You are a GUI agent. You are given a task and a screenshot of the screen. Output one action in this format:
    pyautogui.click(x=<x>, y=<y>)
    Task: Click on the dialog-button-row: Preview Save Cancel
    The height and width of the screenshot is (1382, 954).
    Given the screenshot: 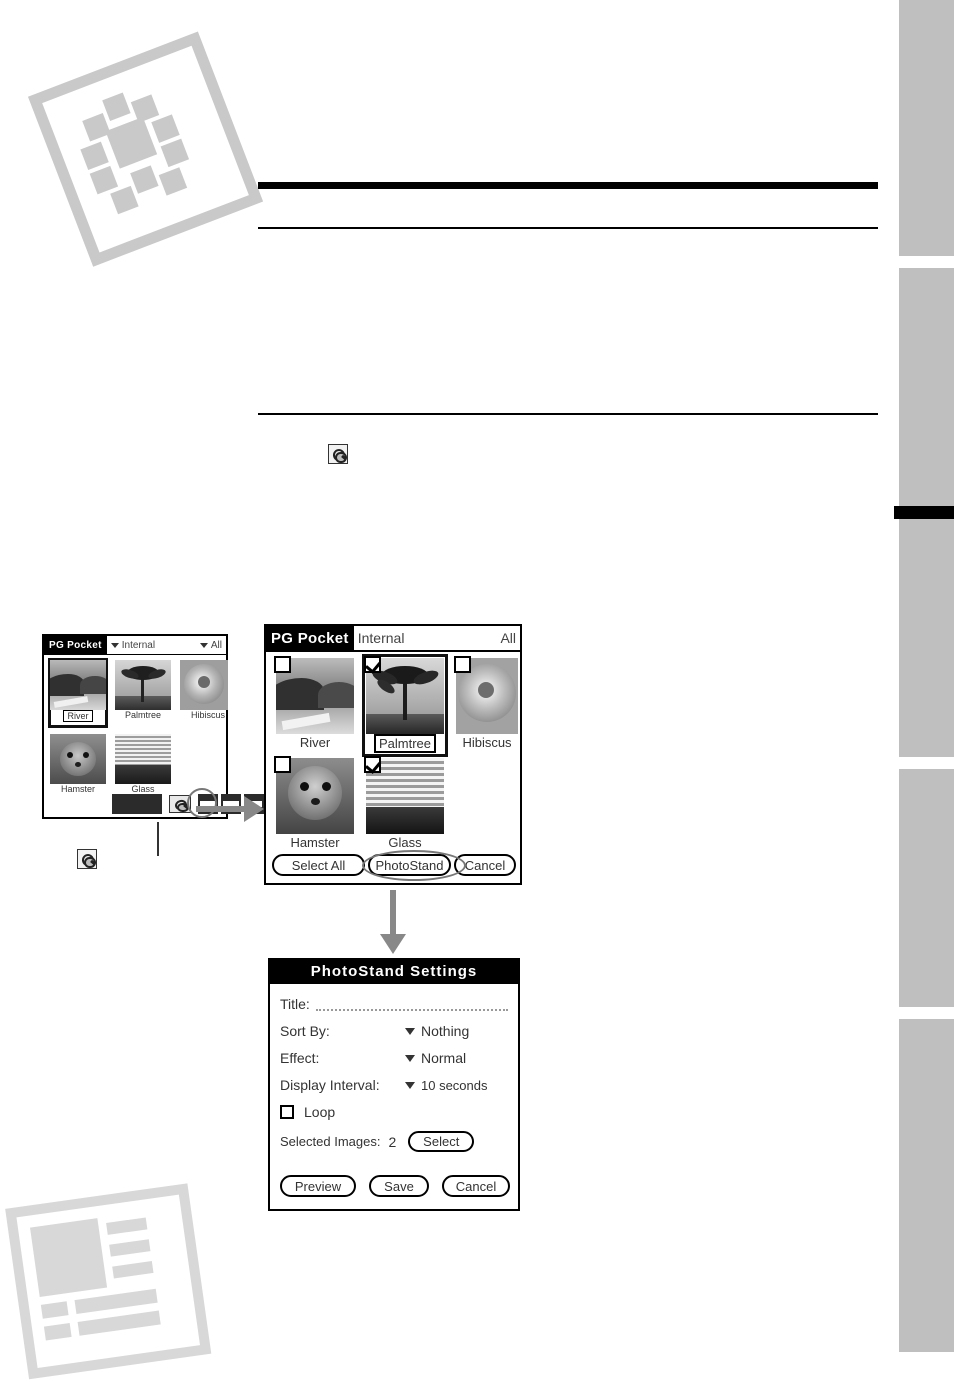 What is the action you would take?
    pyautogui.click(x=395, y=1186)
    